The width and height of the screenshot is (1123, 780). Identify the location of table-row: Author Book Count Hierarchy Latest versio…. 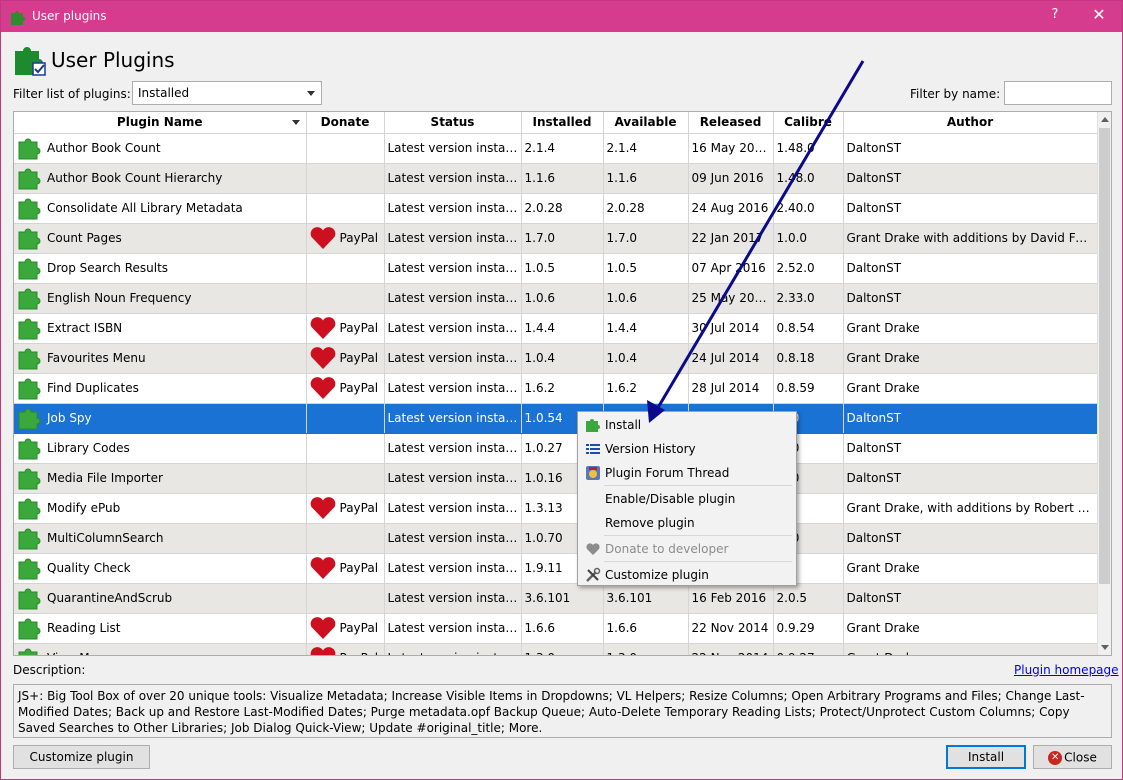
(556, 178).